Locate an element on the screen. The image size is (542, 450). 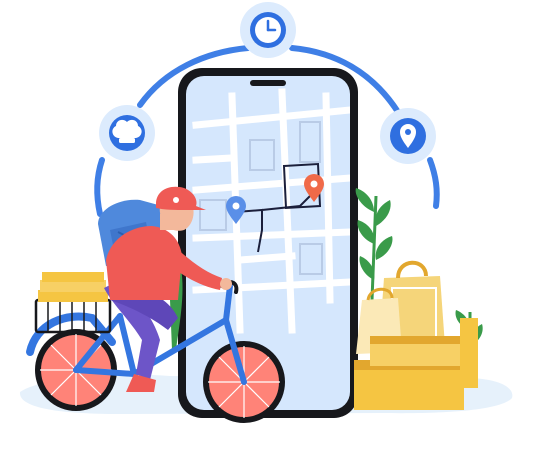
orbit-arc-lower-left is located at coordinates (99, 187).